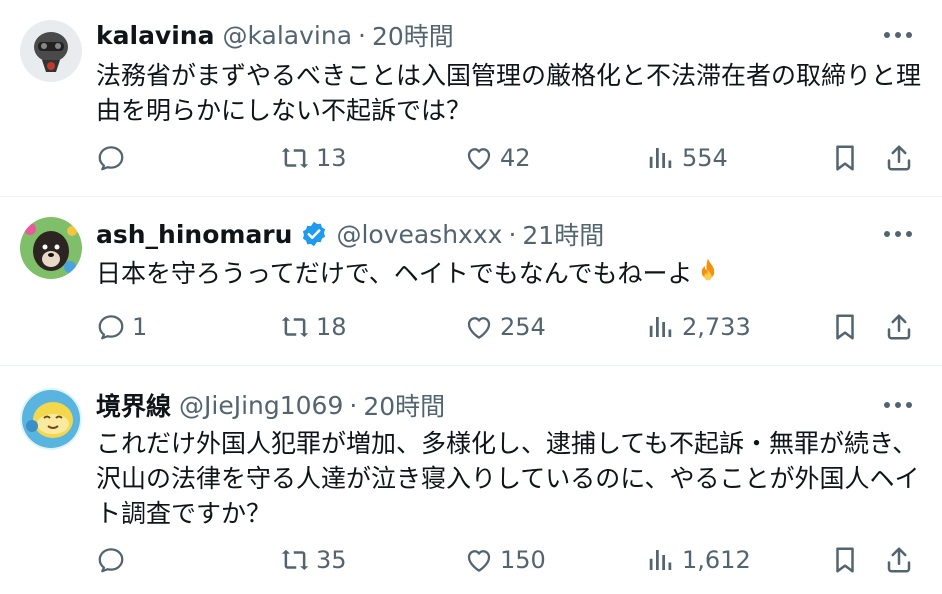 The width and height of the screenshot is (942, 594). I want to click on fire-emoji-icon, so click(707, 269).